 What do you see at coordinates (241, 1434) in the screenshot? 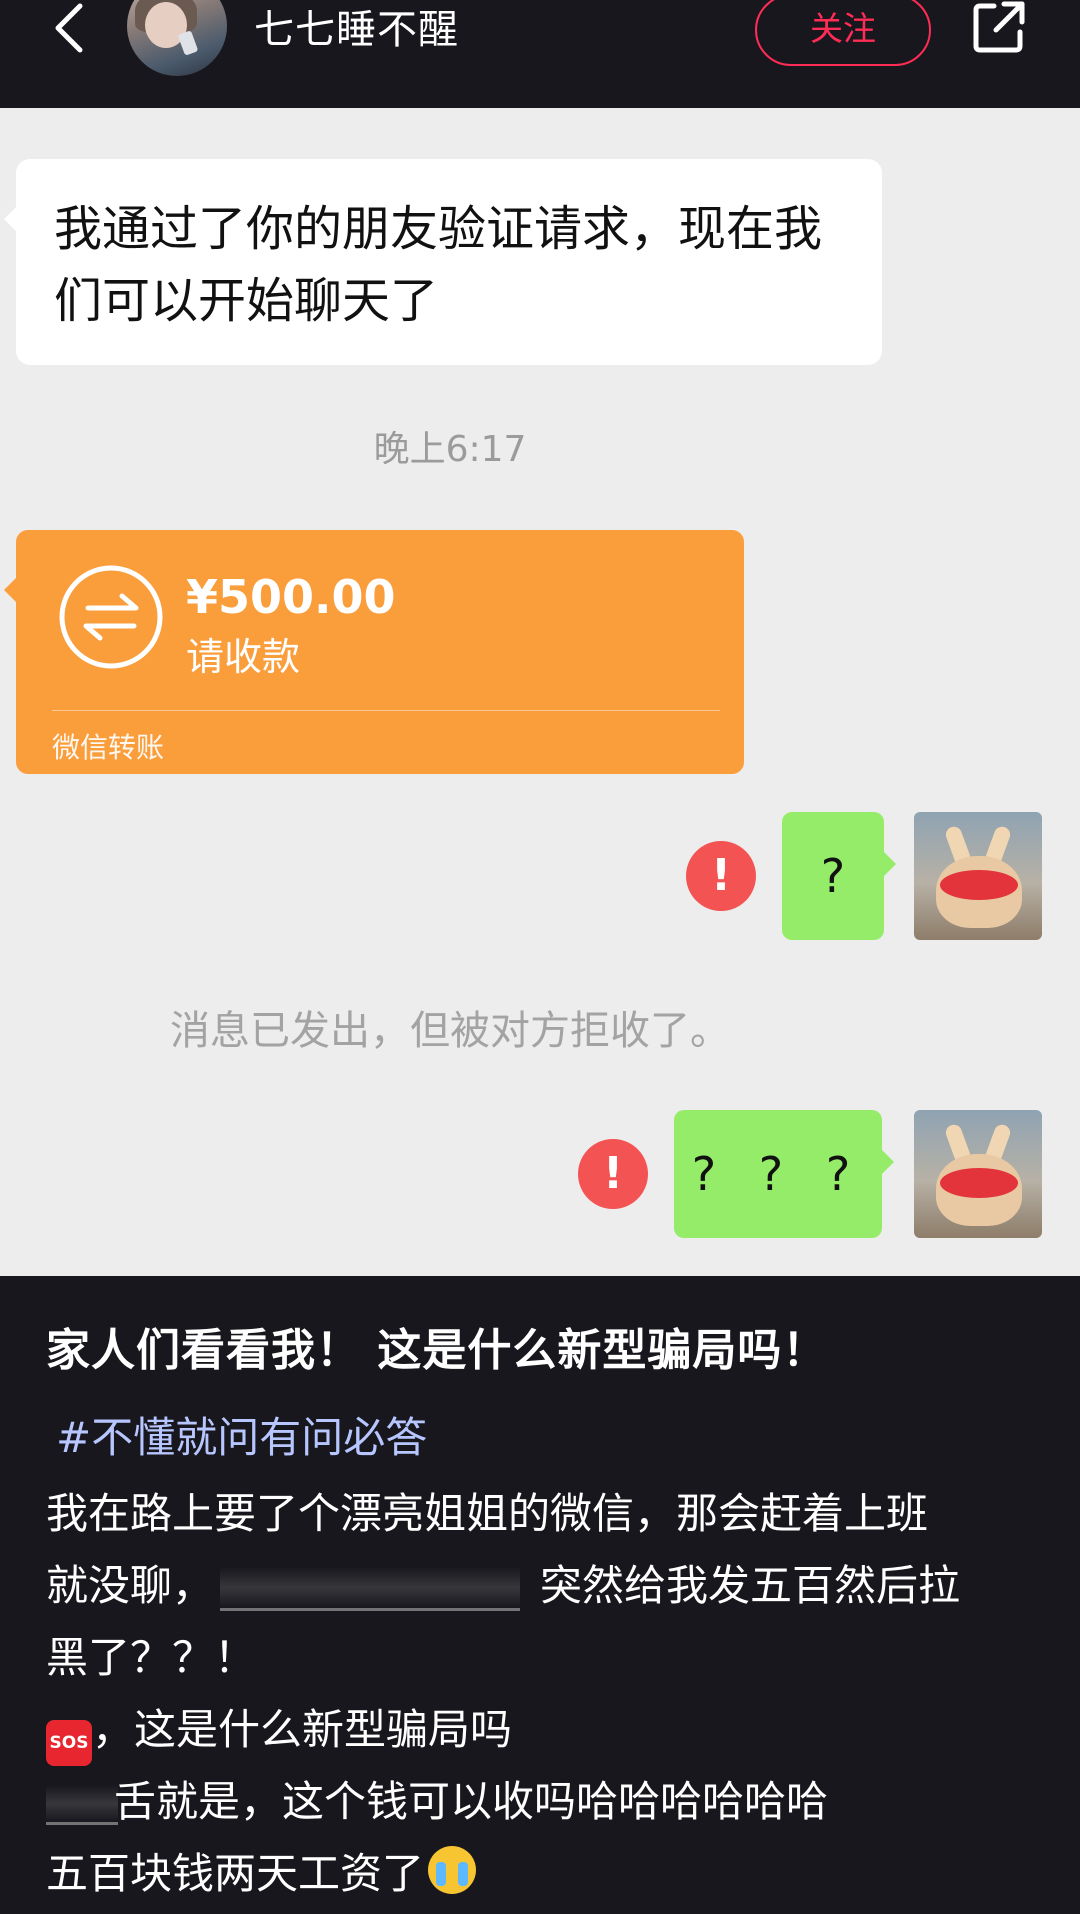
I see `hashtag-link: #不懂就问有问必答` at bounding box center [241, 1434].